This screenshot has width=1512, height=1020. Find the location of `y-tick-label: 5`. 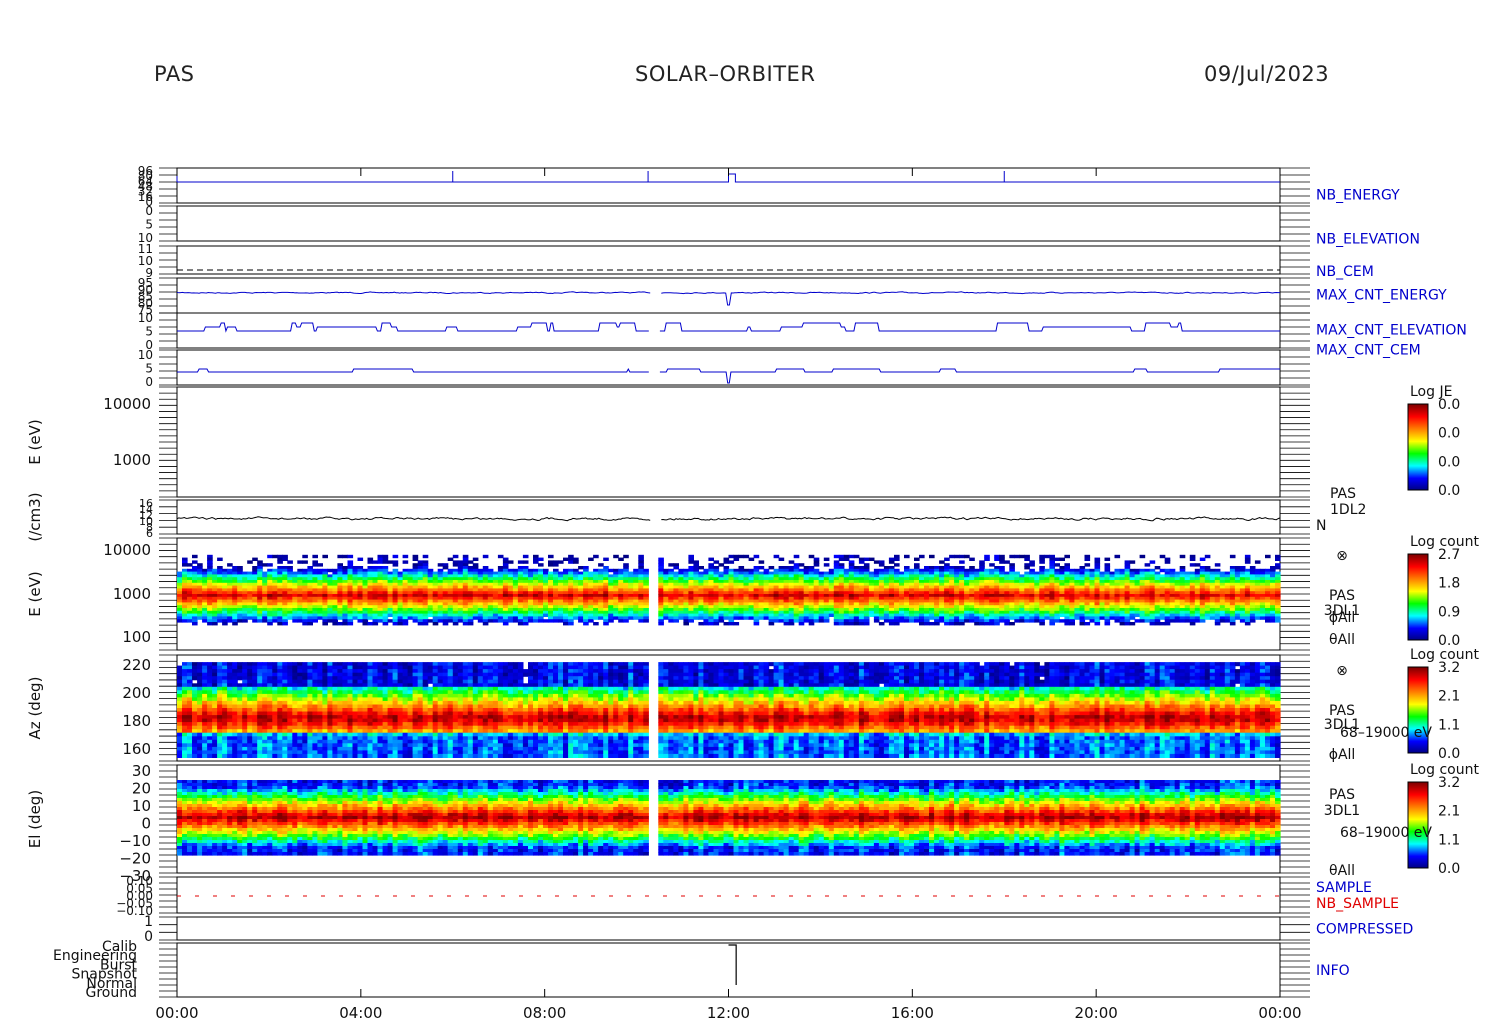

y-tick-label: 5 is located at coordinates (149, 225).